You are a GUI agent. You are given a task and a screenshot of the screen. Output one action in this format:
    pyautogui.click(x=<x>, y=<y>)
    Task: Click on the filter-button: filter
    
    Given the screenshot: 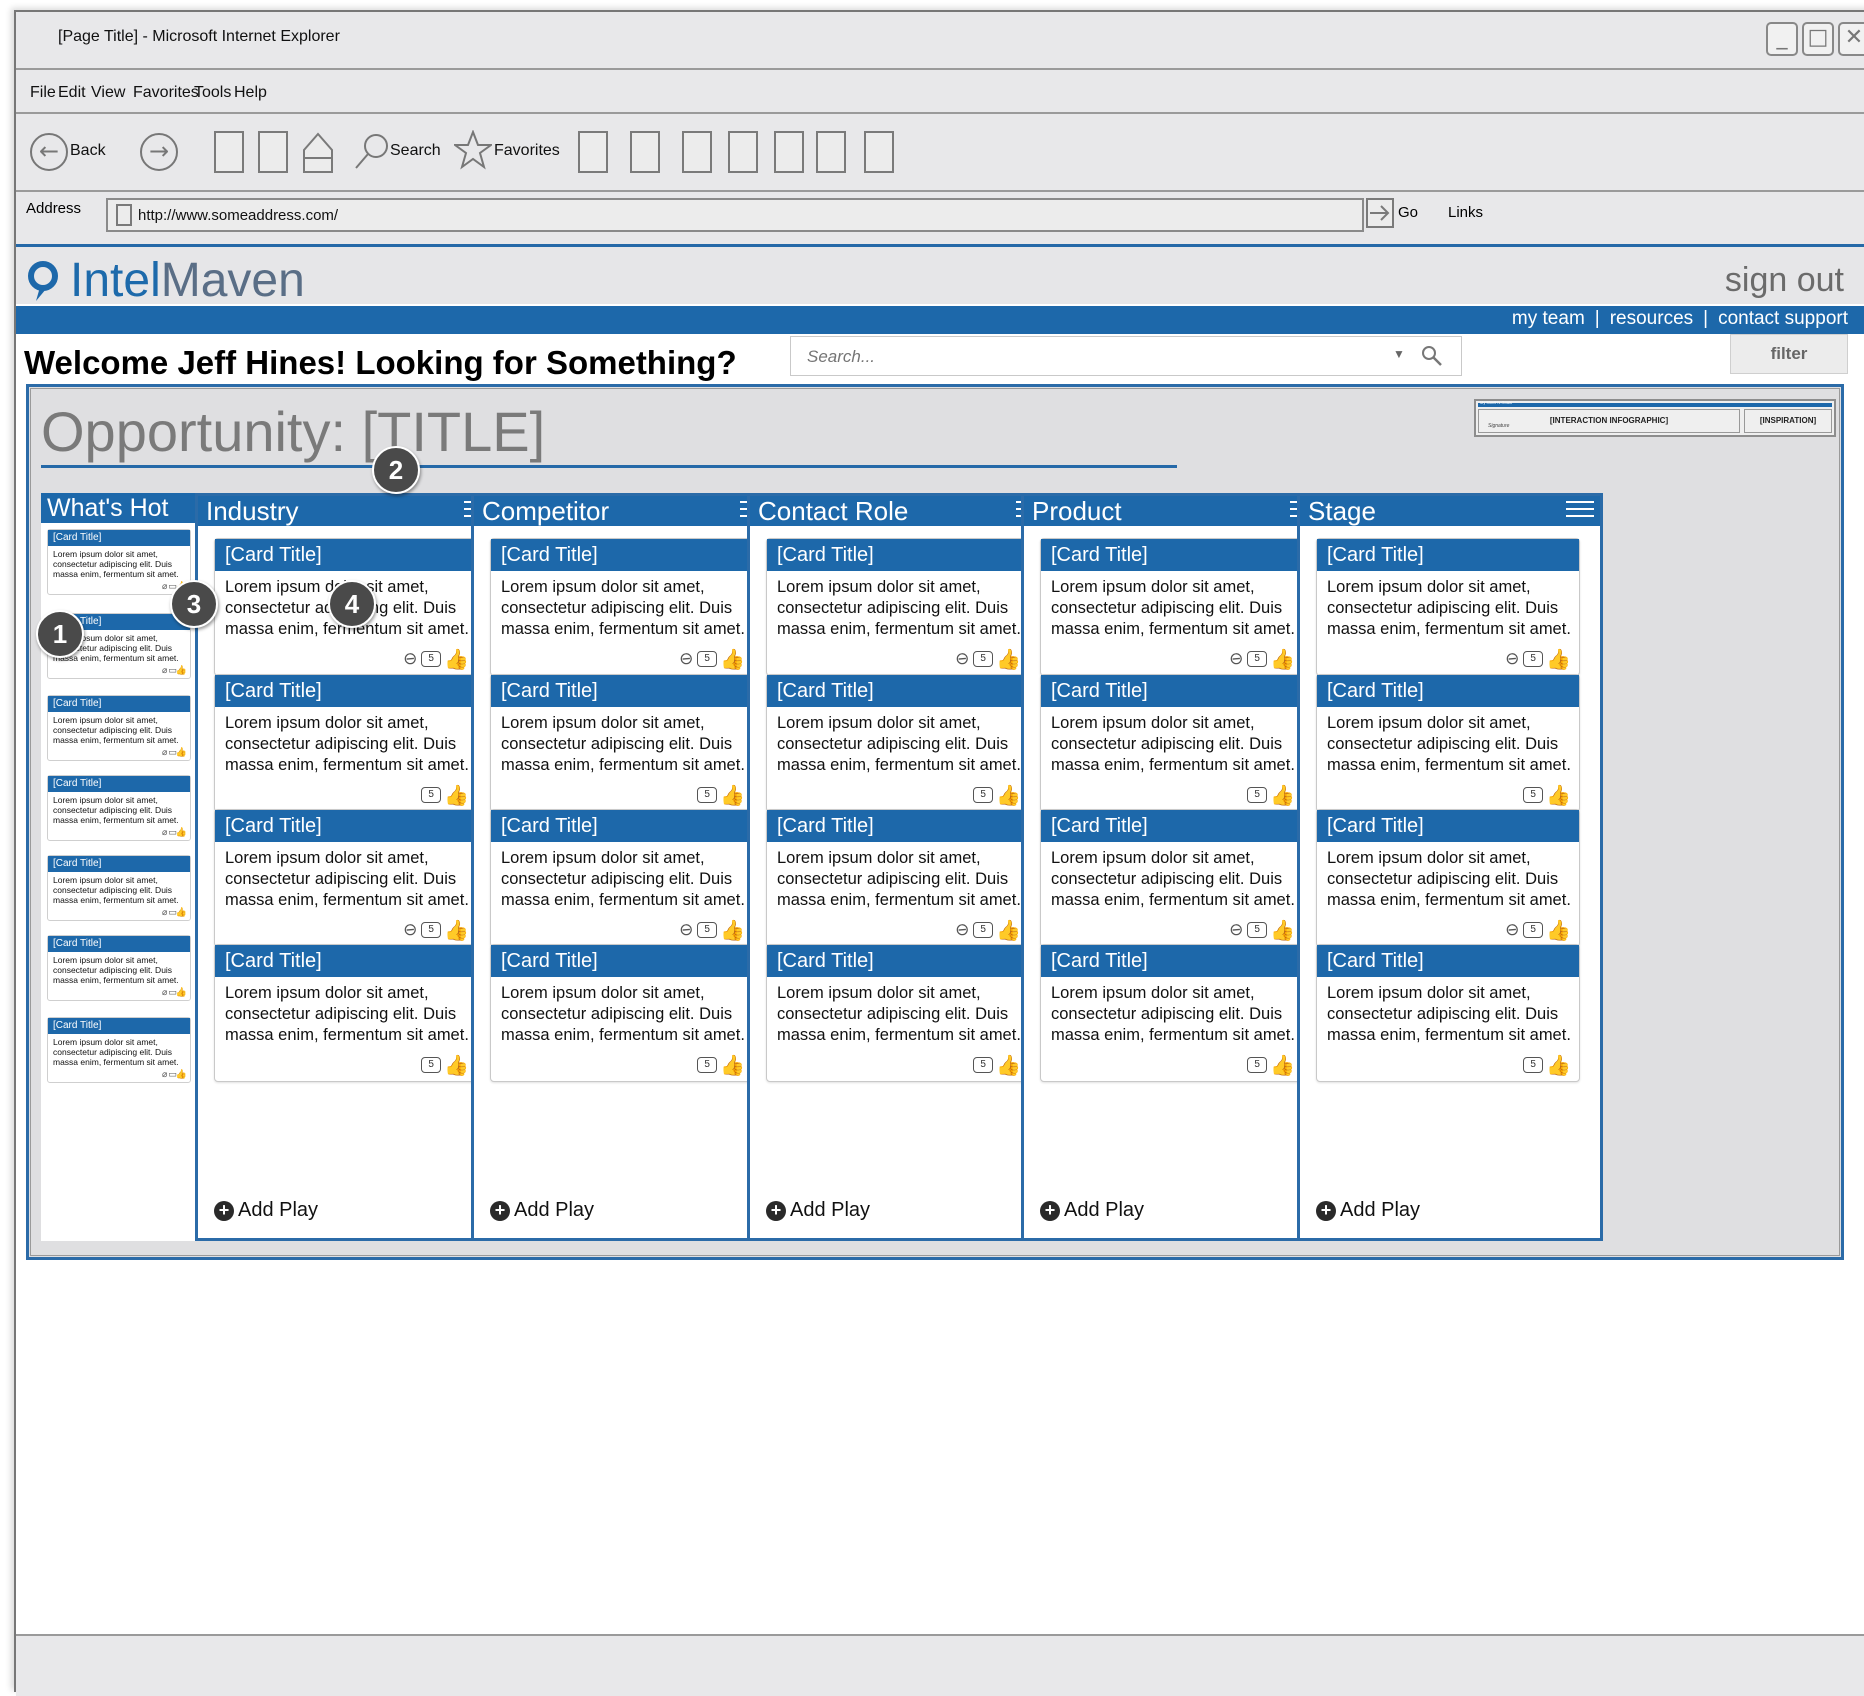 What is the action you would take?
    pyautogui.click(x=1789, y=354)
    